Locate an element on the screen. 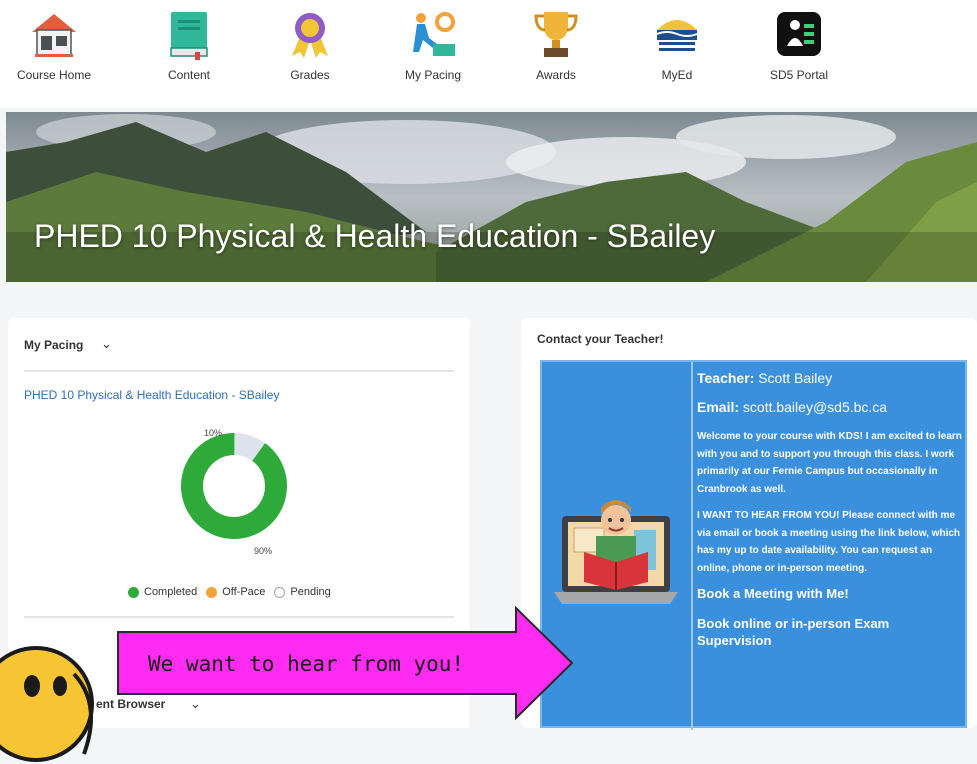  completed-percent-label: 90% is located at coordinates (263, 551).